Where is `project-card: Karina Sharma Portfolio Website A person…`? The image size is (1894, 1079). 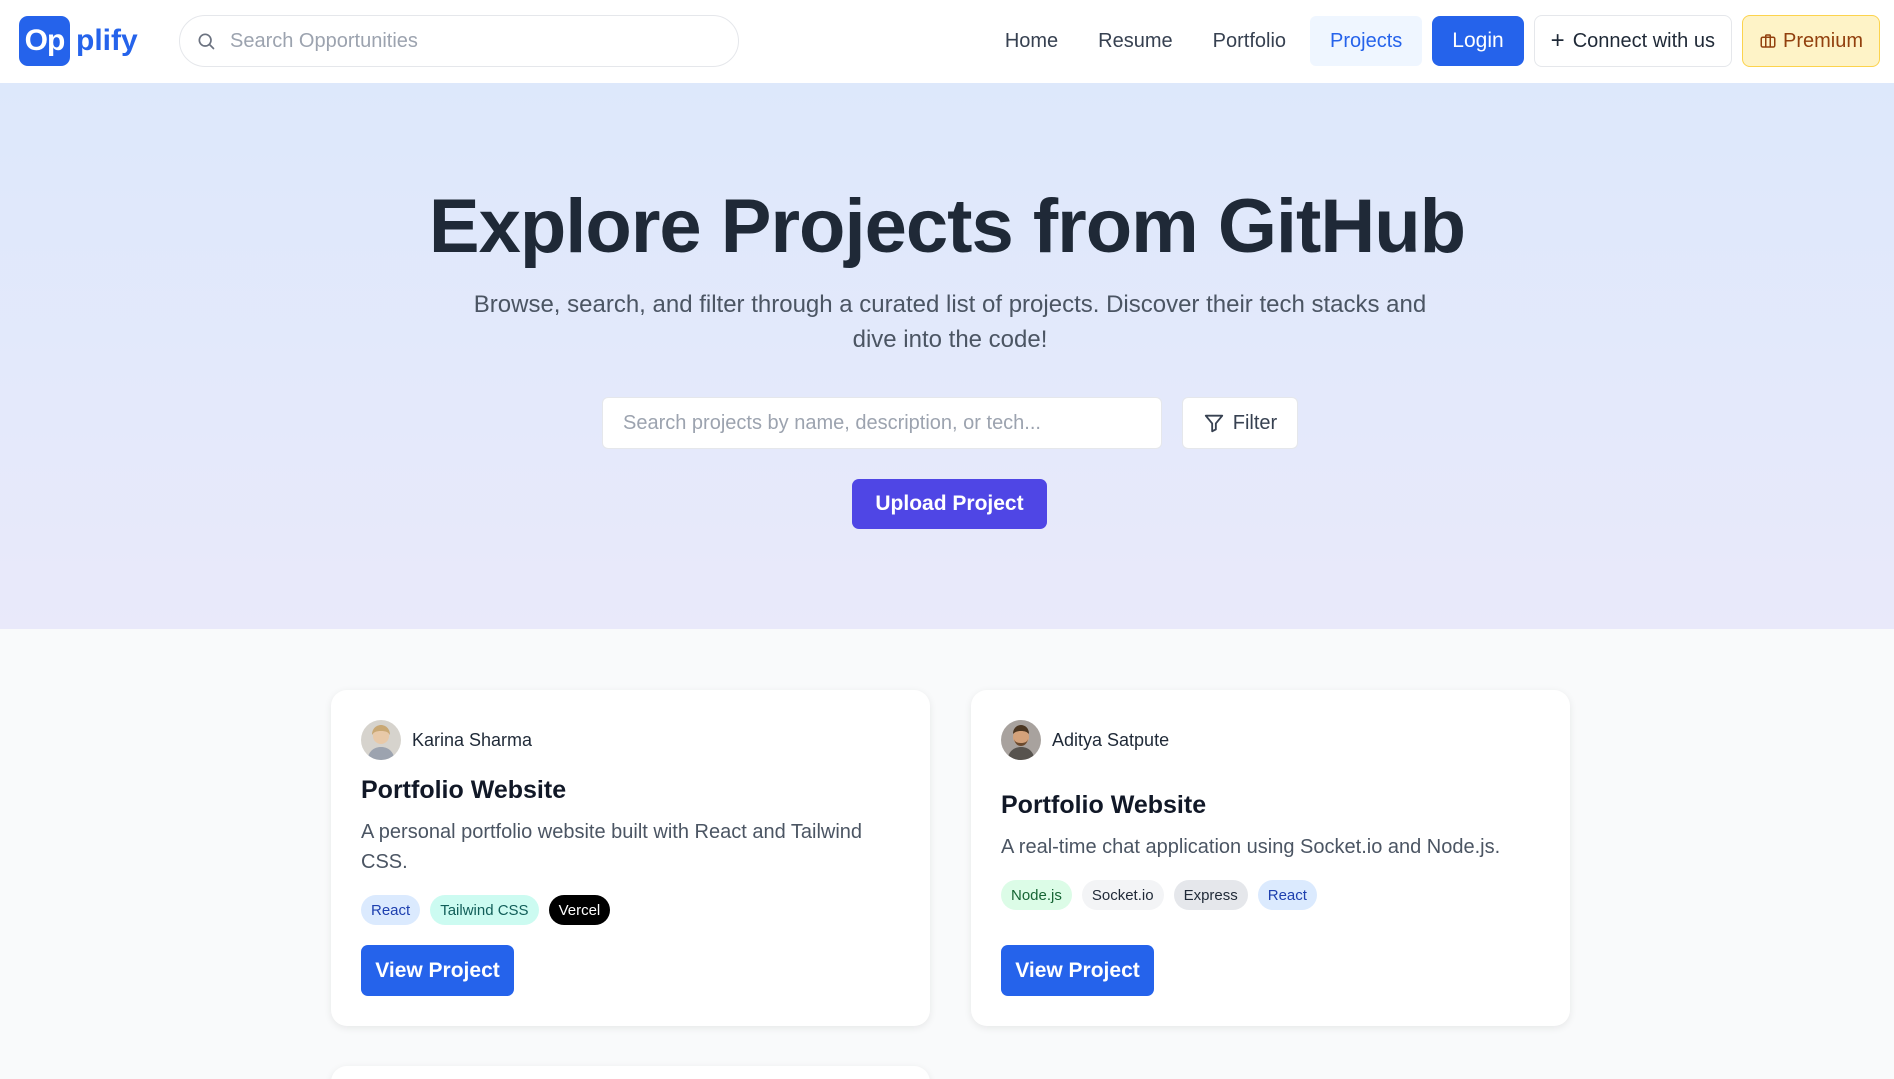 project-card: Karina Sharma Portfolio Website A person… is located at coordinates (630, 858).